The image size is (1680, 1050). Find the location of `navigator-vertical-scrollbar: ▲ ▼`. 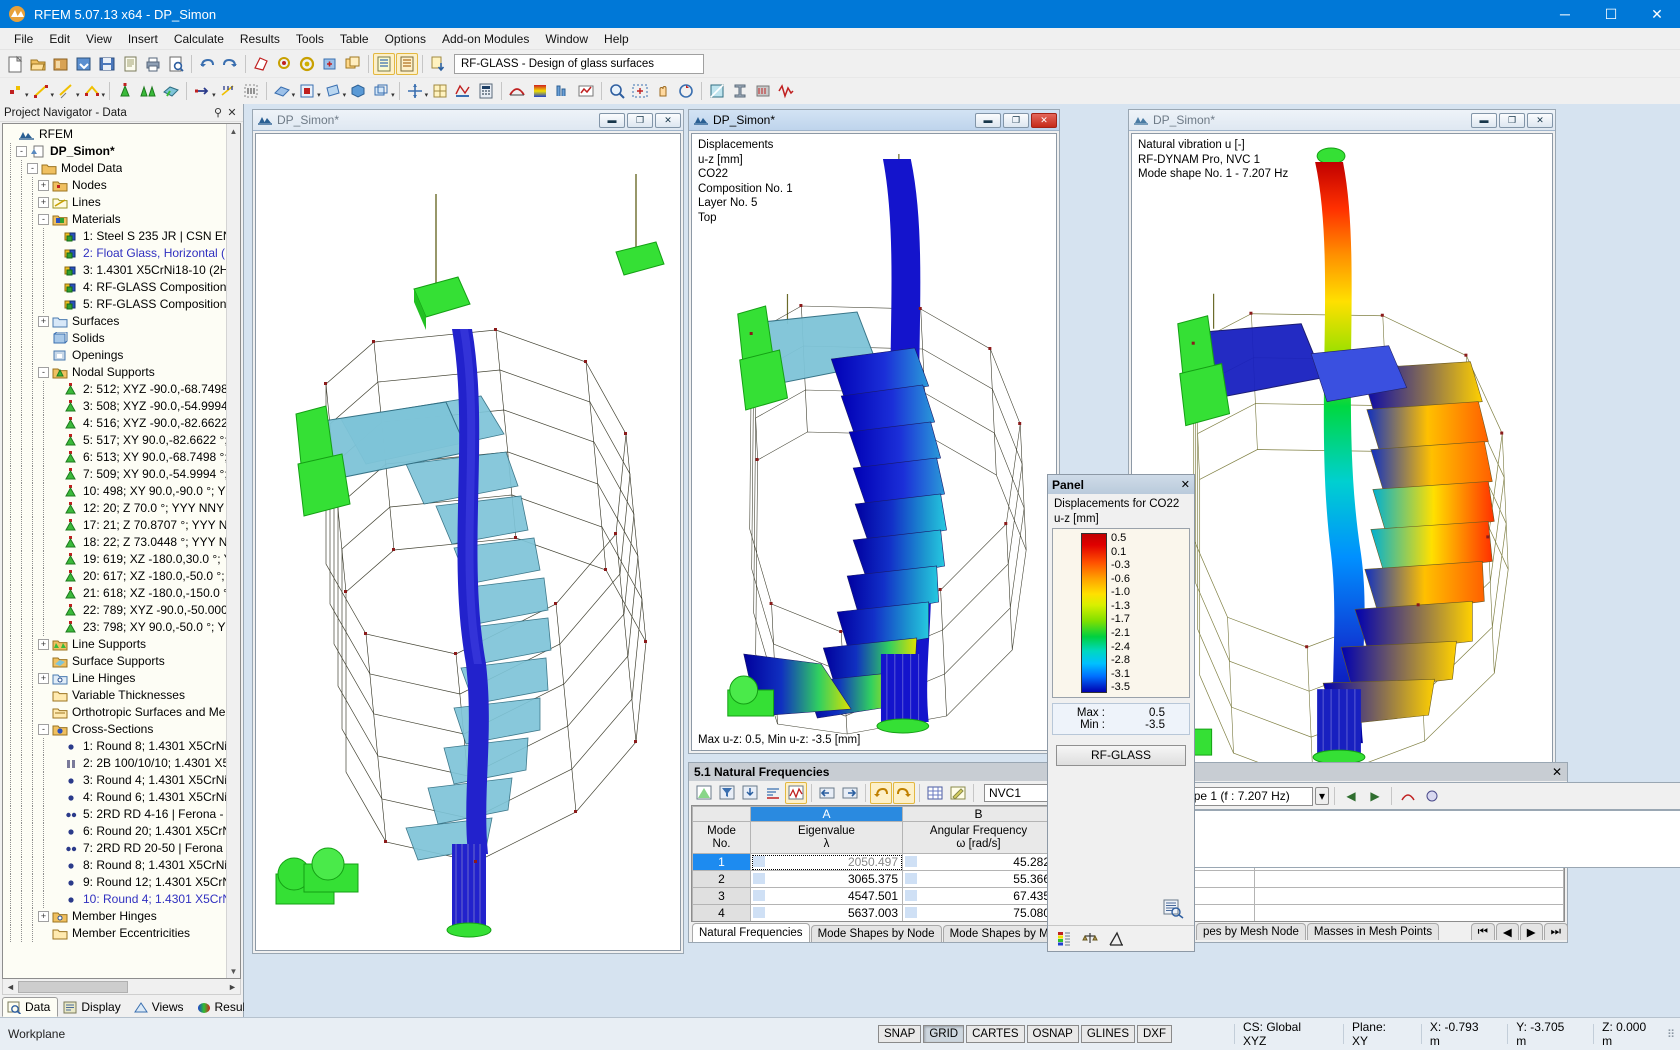

navigator-vertical-scrollbar: ▲ ▼ is located at coordinates (233, 551).